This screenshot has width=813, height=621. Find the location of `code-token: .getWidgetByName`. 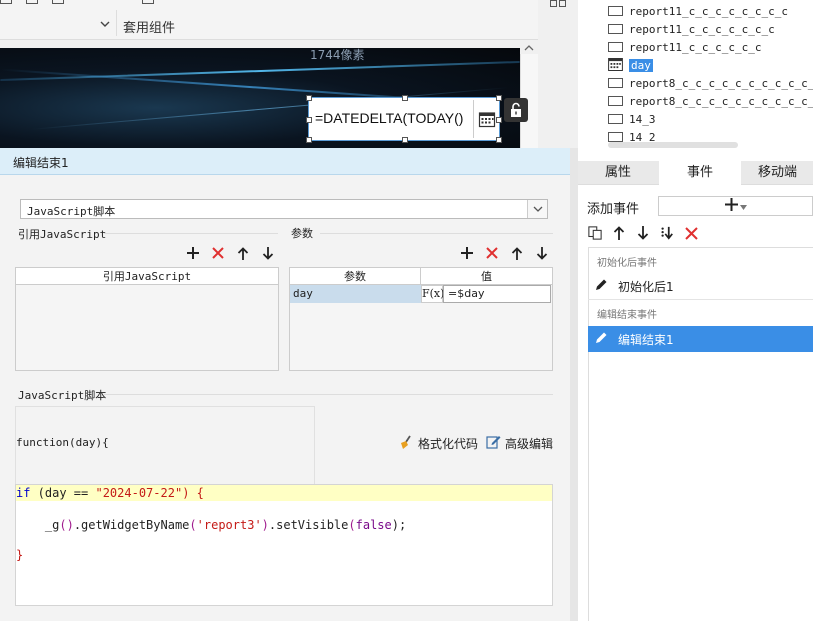

code-token: .getWidgetByName is located at coordinates (131, 525).